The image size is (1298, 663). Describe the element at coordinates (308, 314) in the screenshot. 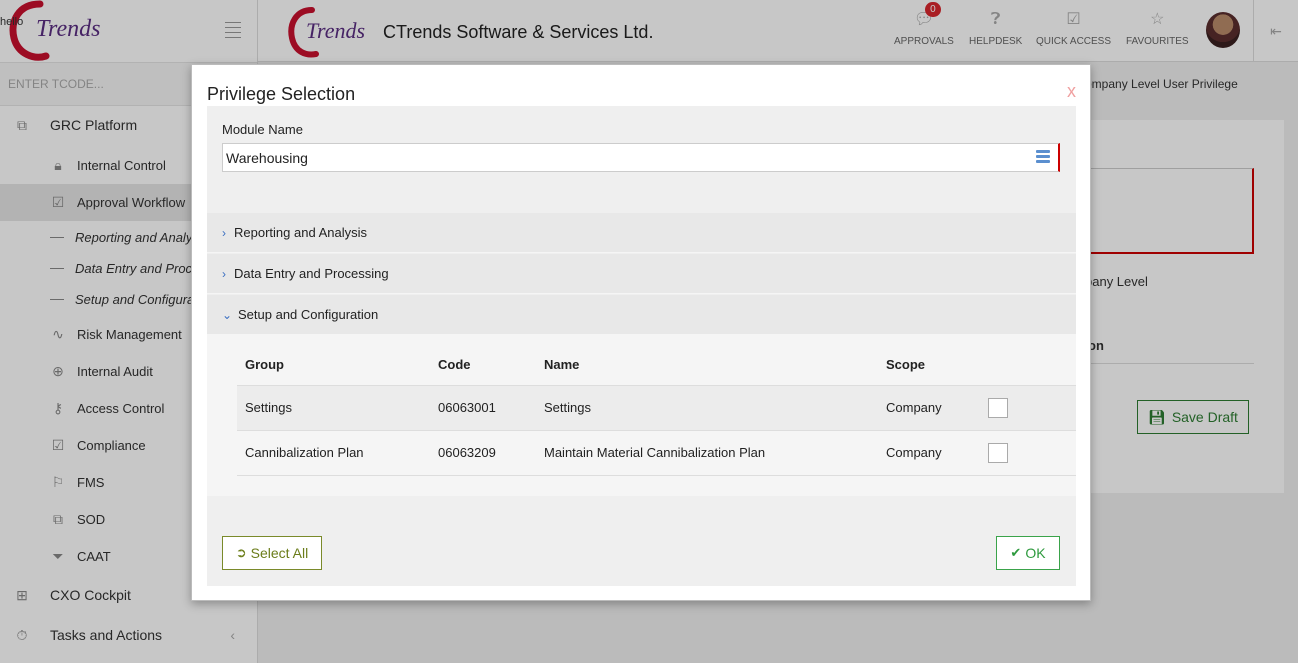

I see `section-title: Setup and Configuration` at that location.